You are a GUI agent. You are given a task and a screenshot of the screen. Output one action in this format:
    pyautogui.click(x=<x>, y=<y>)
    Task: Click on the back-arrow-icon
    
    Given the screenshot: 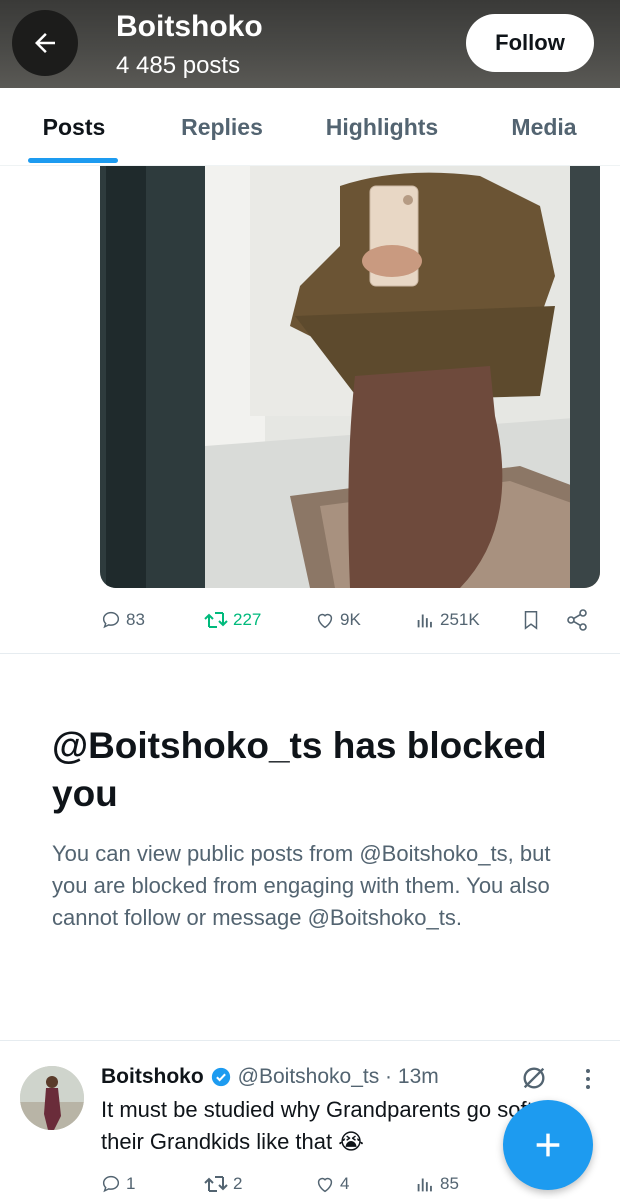 What is the action you would take?
    pyautogui.click(x=45, y=43)
    